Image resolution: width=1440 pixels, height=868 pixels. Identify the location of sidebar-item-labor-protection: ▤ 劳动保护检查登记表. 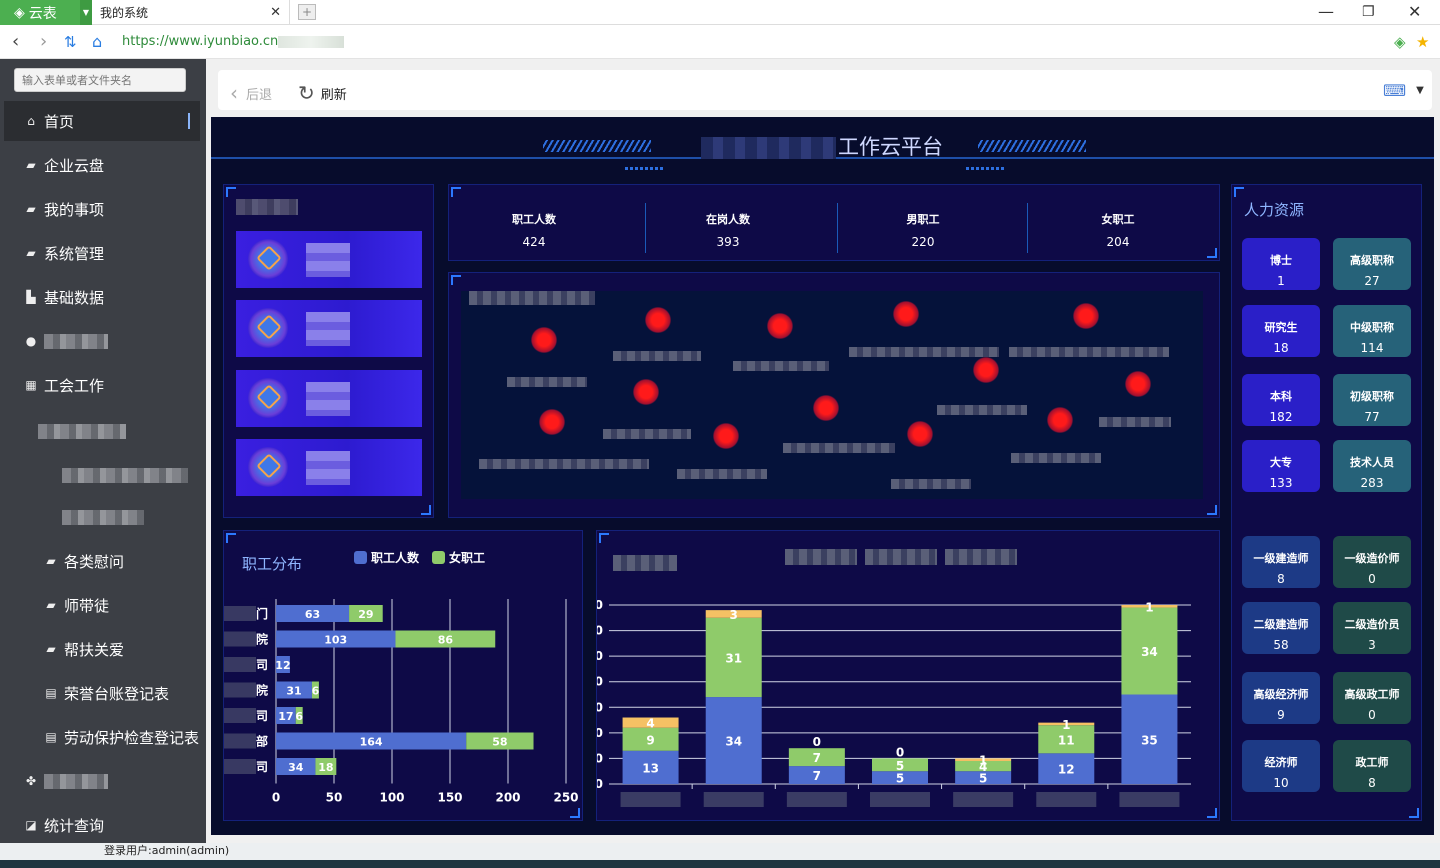
(103, 737).